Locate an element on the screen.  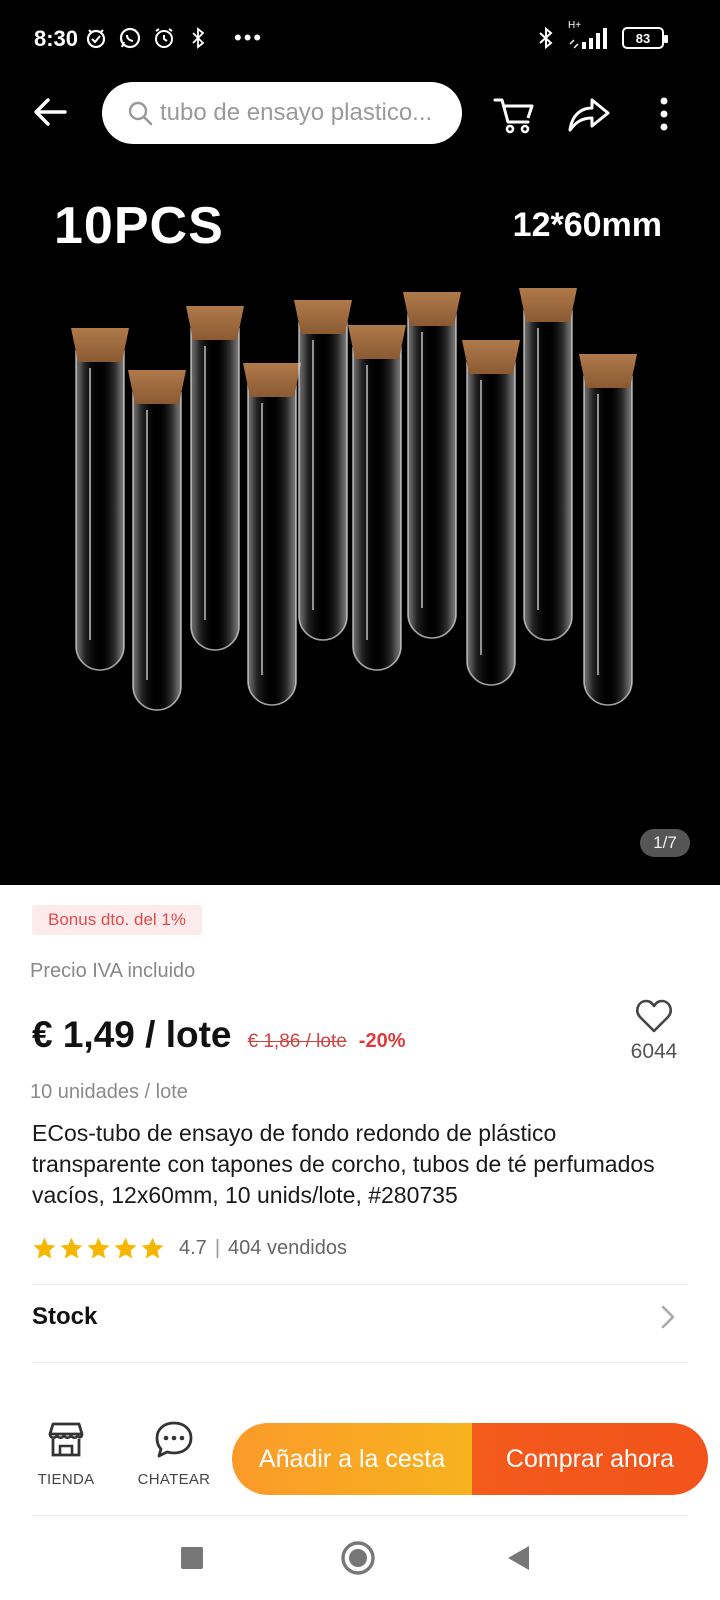
price-current: € 1,49 / lote is located at coordinates (132, 1034).